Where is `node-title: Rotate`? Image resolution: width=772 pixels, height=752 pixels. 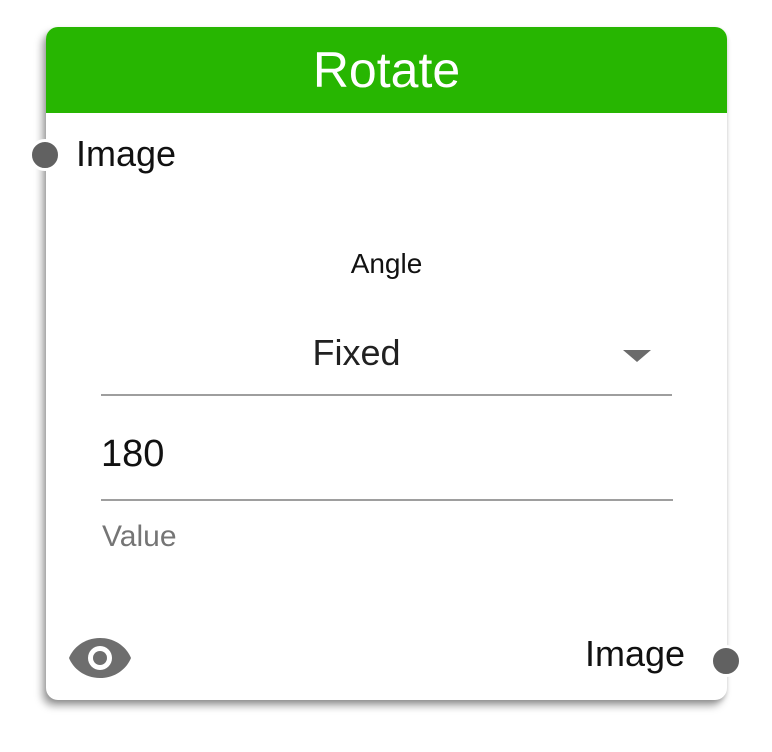 node-title: Rotate is located at coordinates (386, 70).